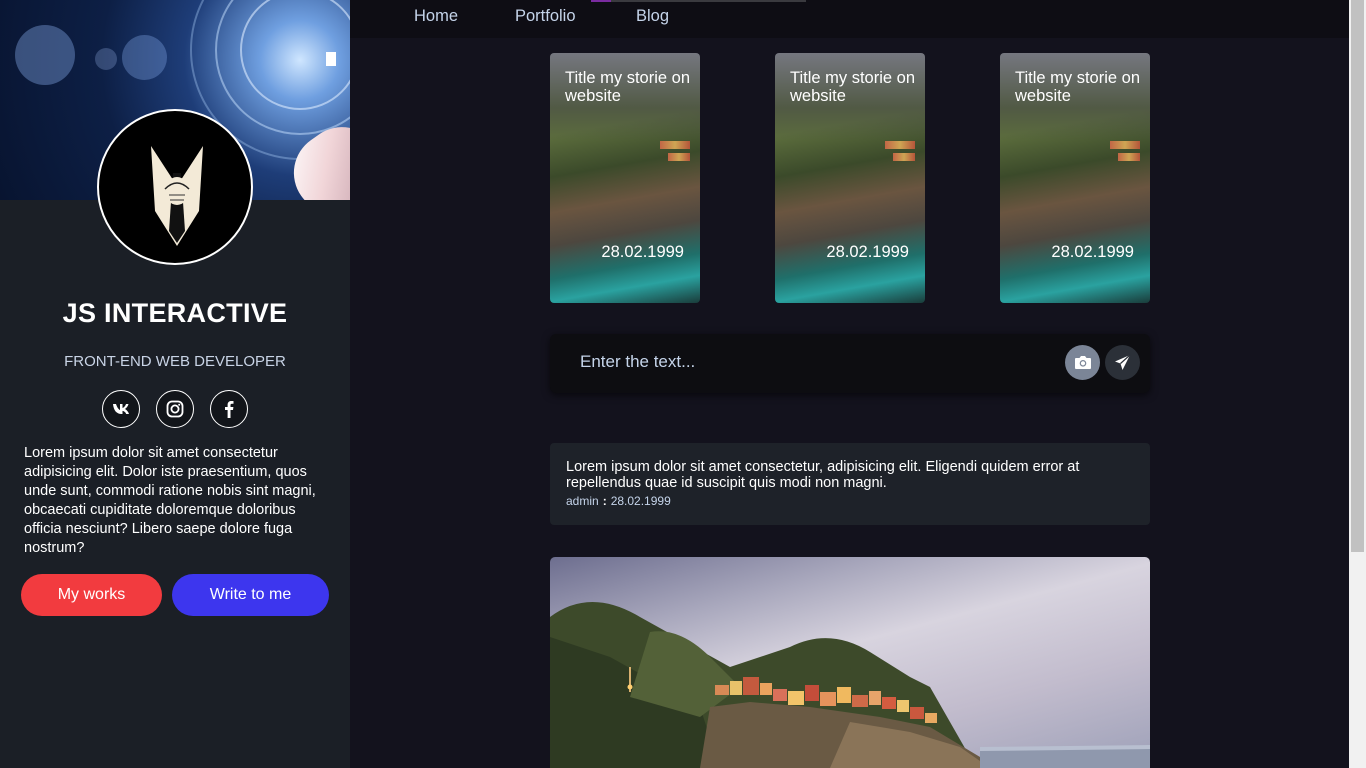  I want to click on top-navigation: Home Portfolio Blog, so click(849, 19).